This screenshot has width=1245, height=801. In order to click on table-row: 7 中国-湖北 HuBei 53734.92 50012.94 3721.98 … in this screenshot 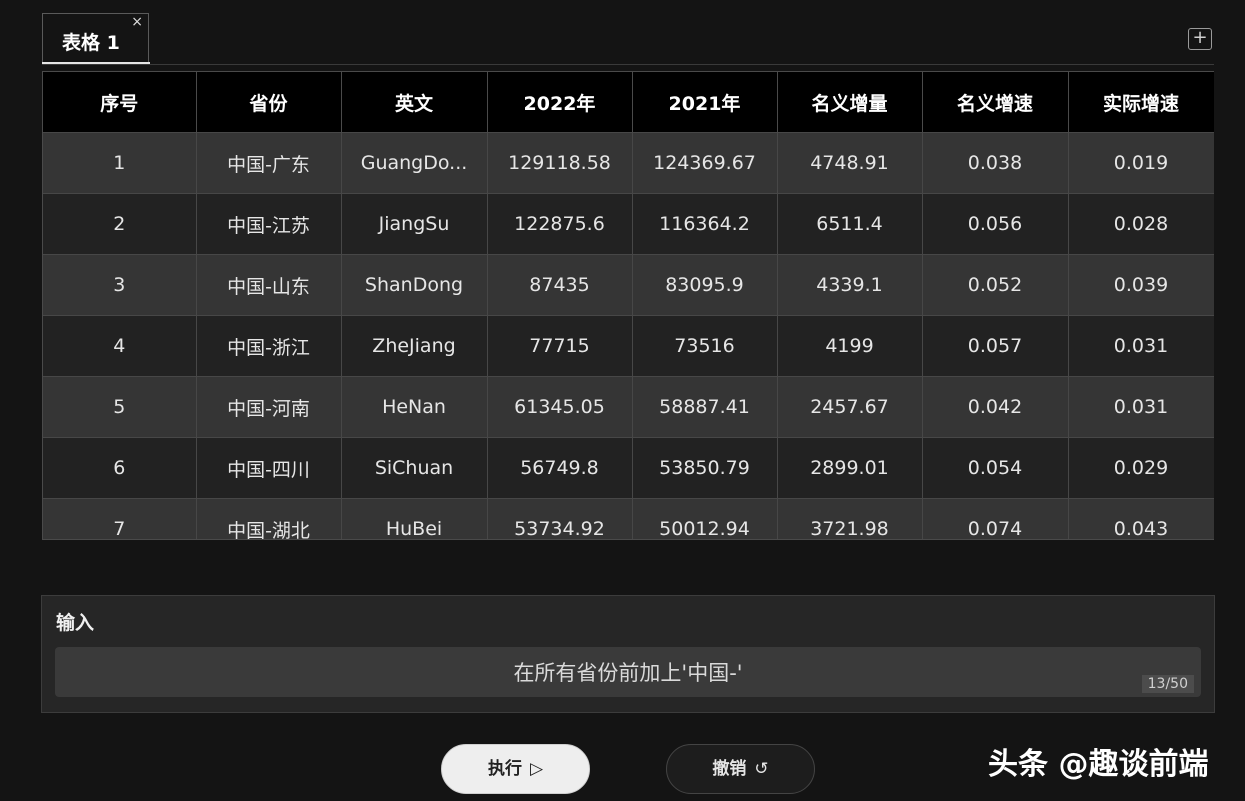, I will do `click(628, 518)`.